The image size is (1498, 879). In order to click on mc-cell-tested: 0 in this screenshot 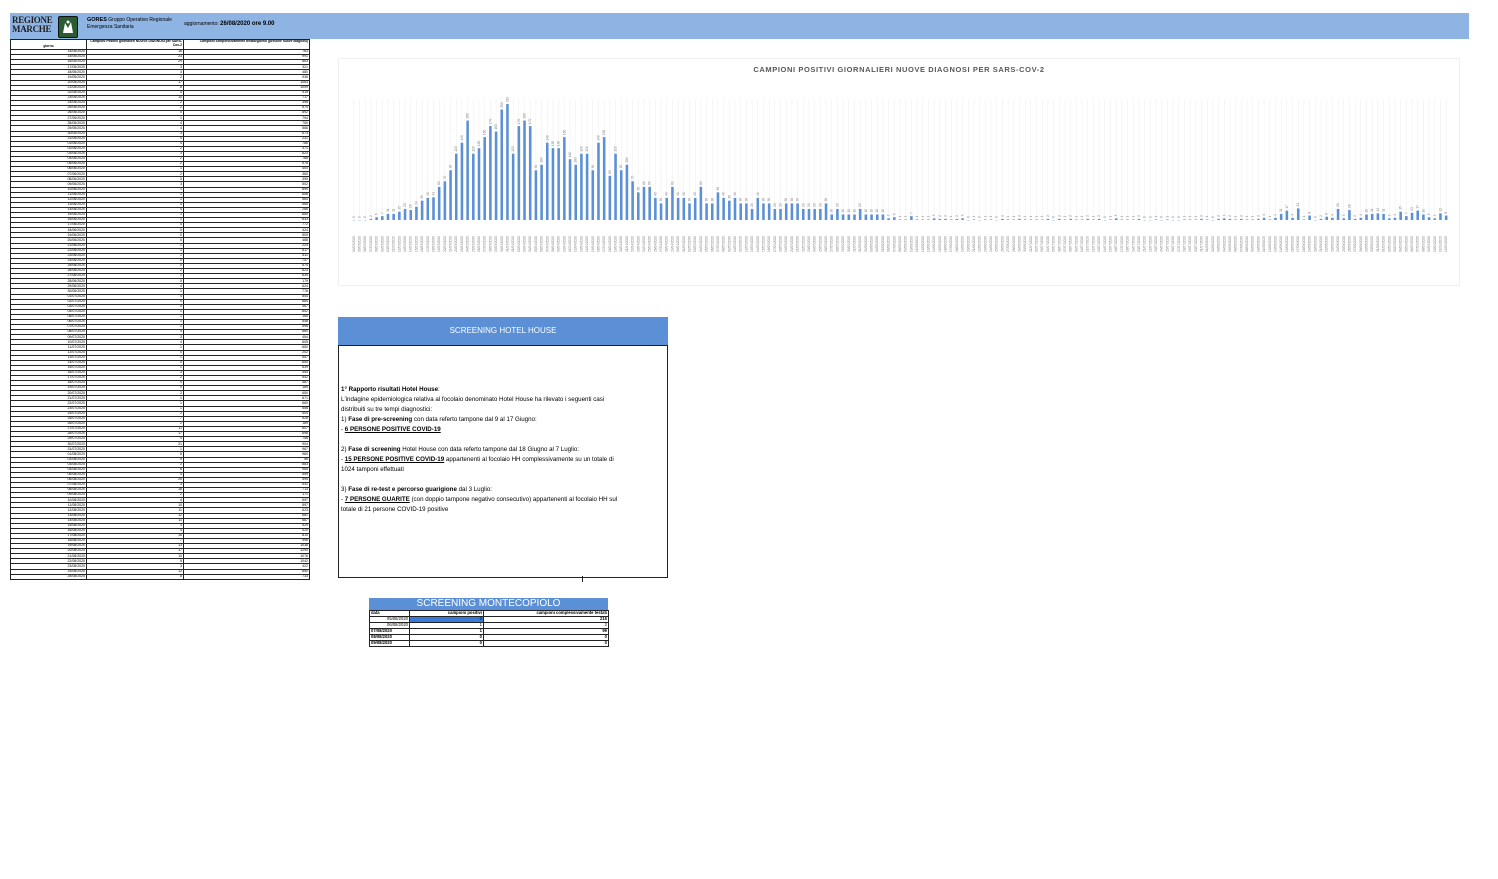, I will do `click(546, 643)`.